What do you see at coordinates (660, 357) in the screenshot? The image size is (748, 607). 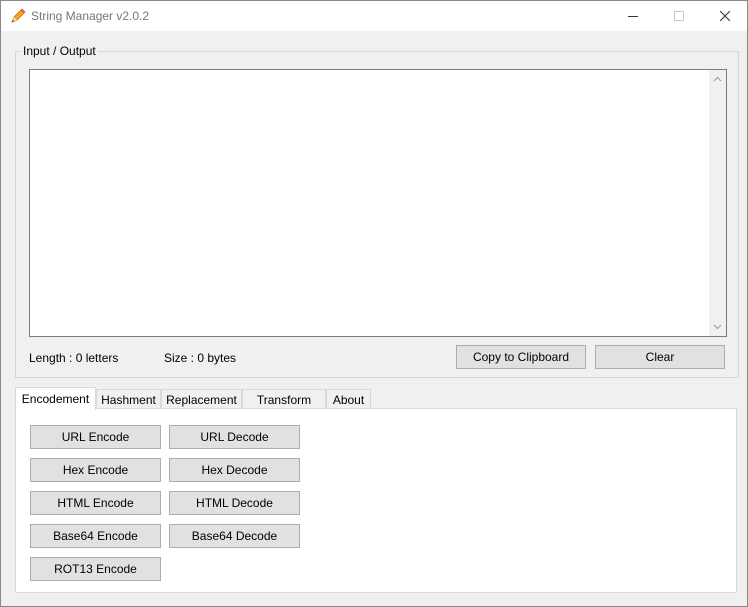 I see `clear-button: Clear` at bounding box center [660, 357].